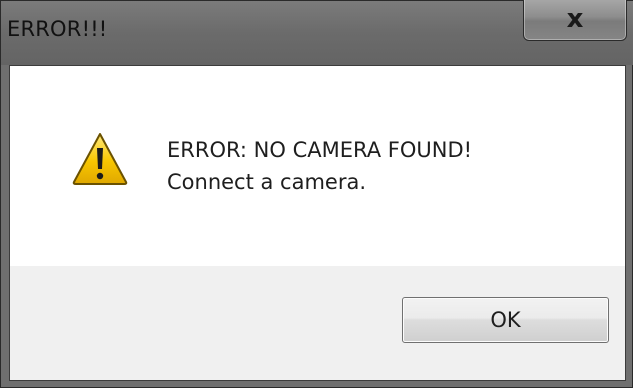 Image resolution: width=633 pixels, height=388 pixels. Describe the element at coordinates (320, 150) in the screenshot. I see `error-message-line-1: ERROR: NO CAMERA FOUND!` at that location.